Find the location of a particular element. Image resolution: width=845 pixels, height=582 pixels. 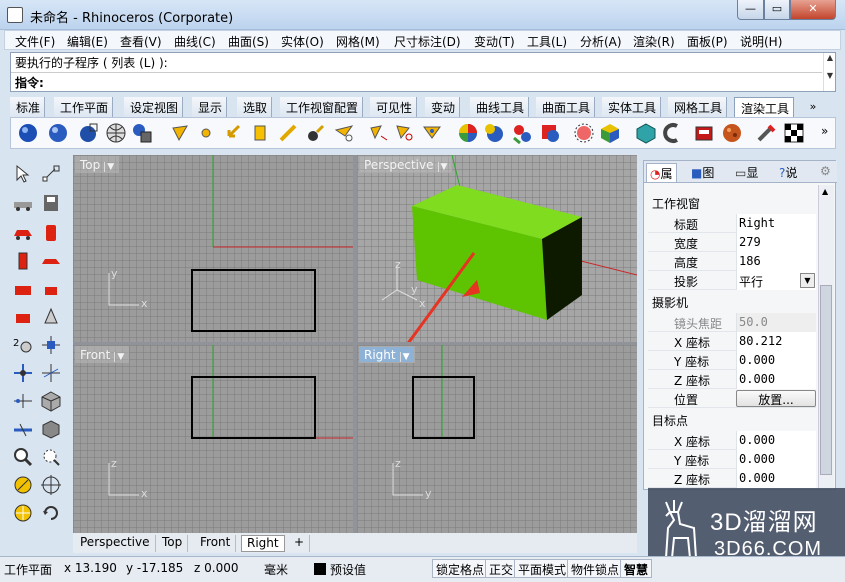

curve-car-icon is located at coordinates (23, 203).